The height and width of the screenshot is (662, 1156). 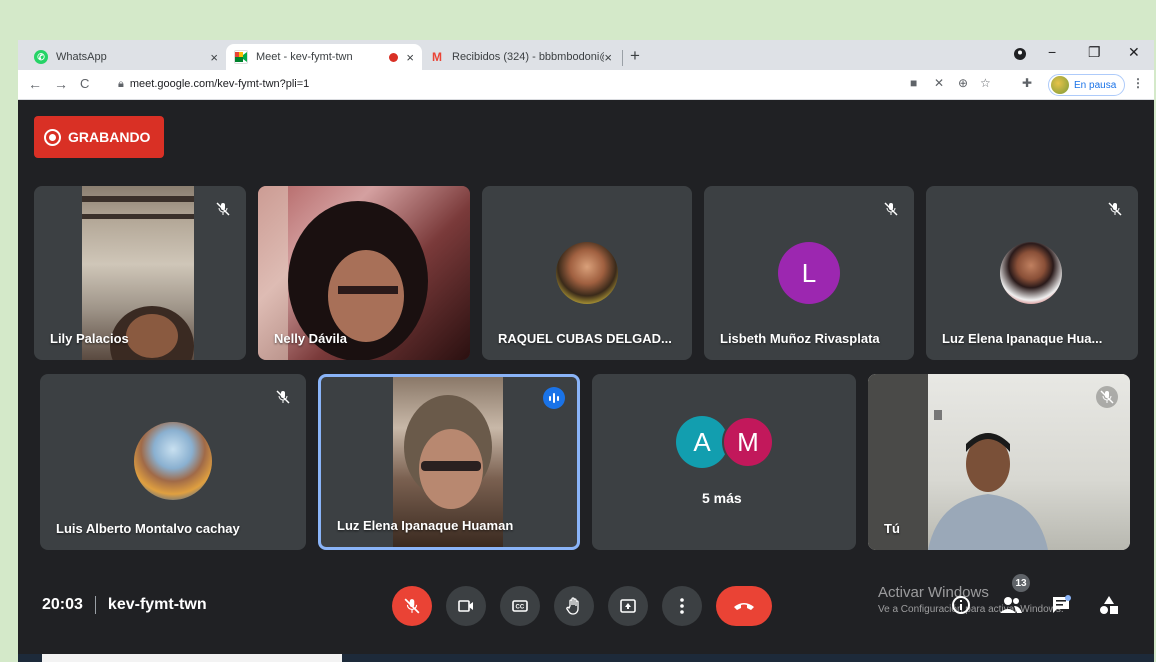 What do you see at coordinates (35, 84) in the screenshot?
I see `back-icon: ←` at bounding box center [35, 84].